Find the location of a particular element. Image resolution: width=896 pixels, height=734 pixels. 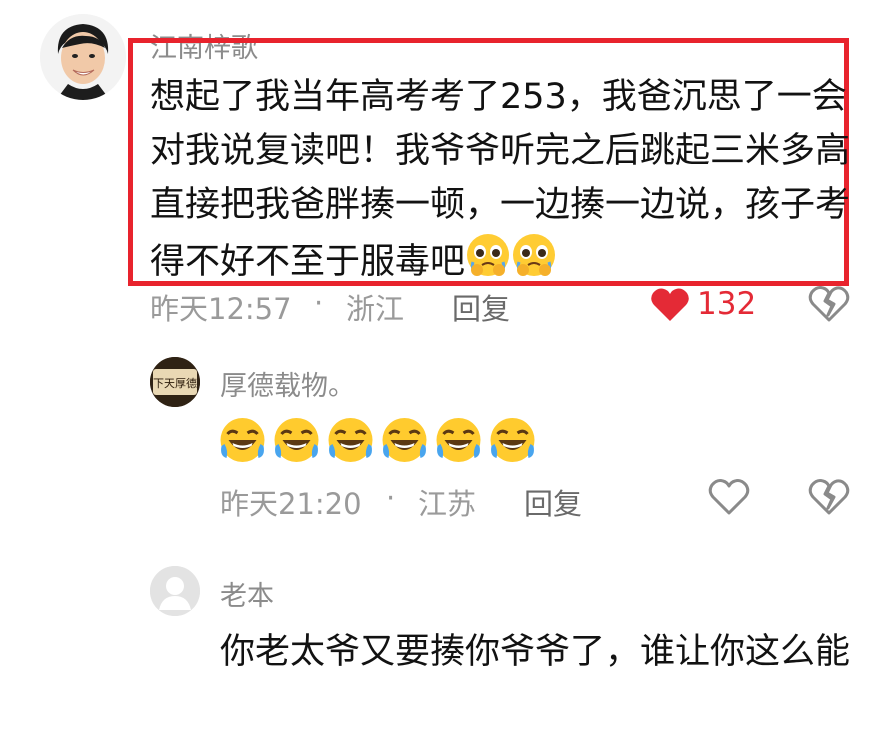

svg-text: 下天厚德 is located at coordinates (175, 383).